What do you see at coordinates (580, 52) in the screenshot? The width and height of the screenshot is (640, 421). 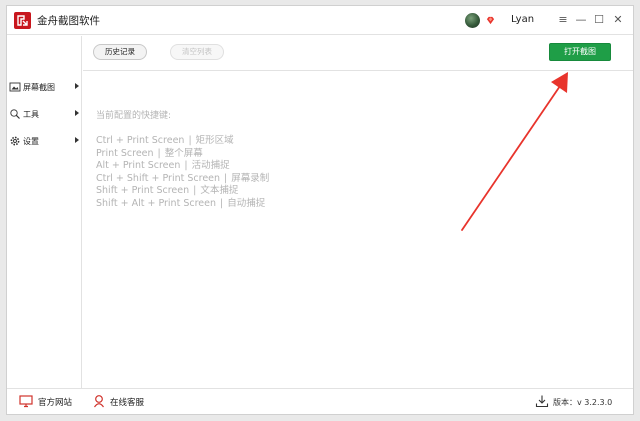 I see `open-screenshot-button: 打开截图` at bounding box center [580, 52].